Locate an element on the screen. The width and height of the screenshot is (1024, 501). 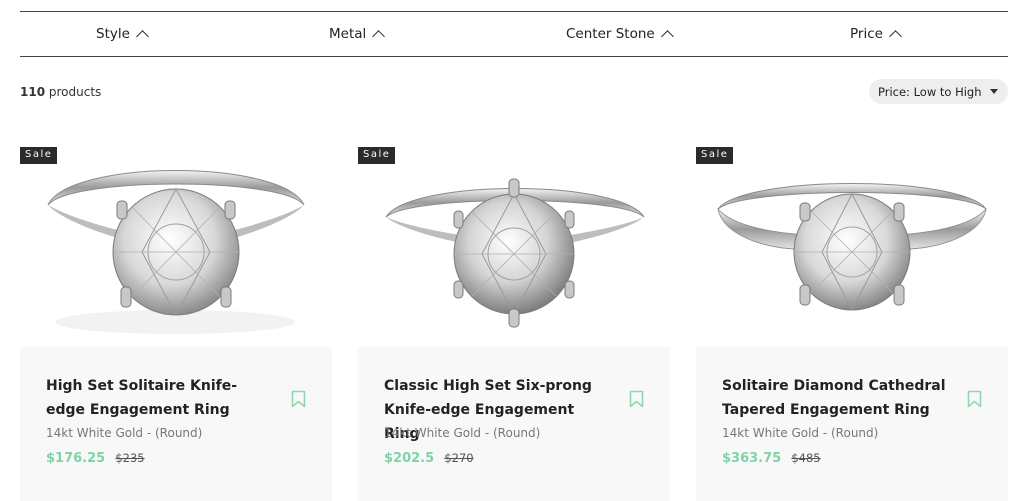
filter-center-stone-label: Center Stone is located at coordinates (610, 34).